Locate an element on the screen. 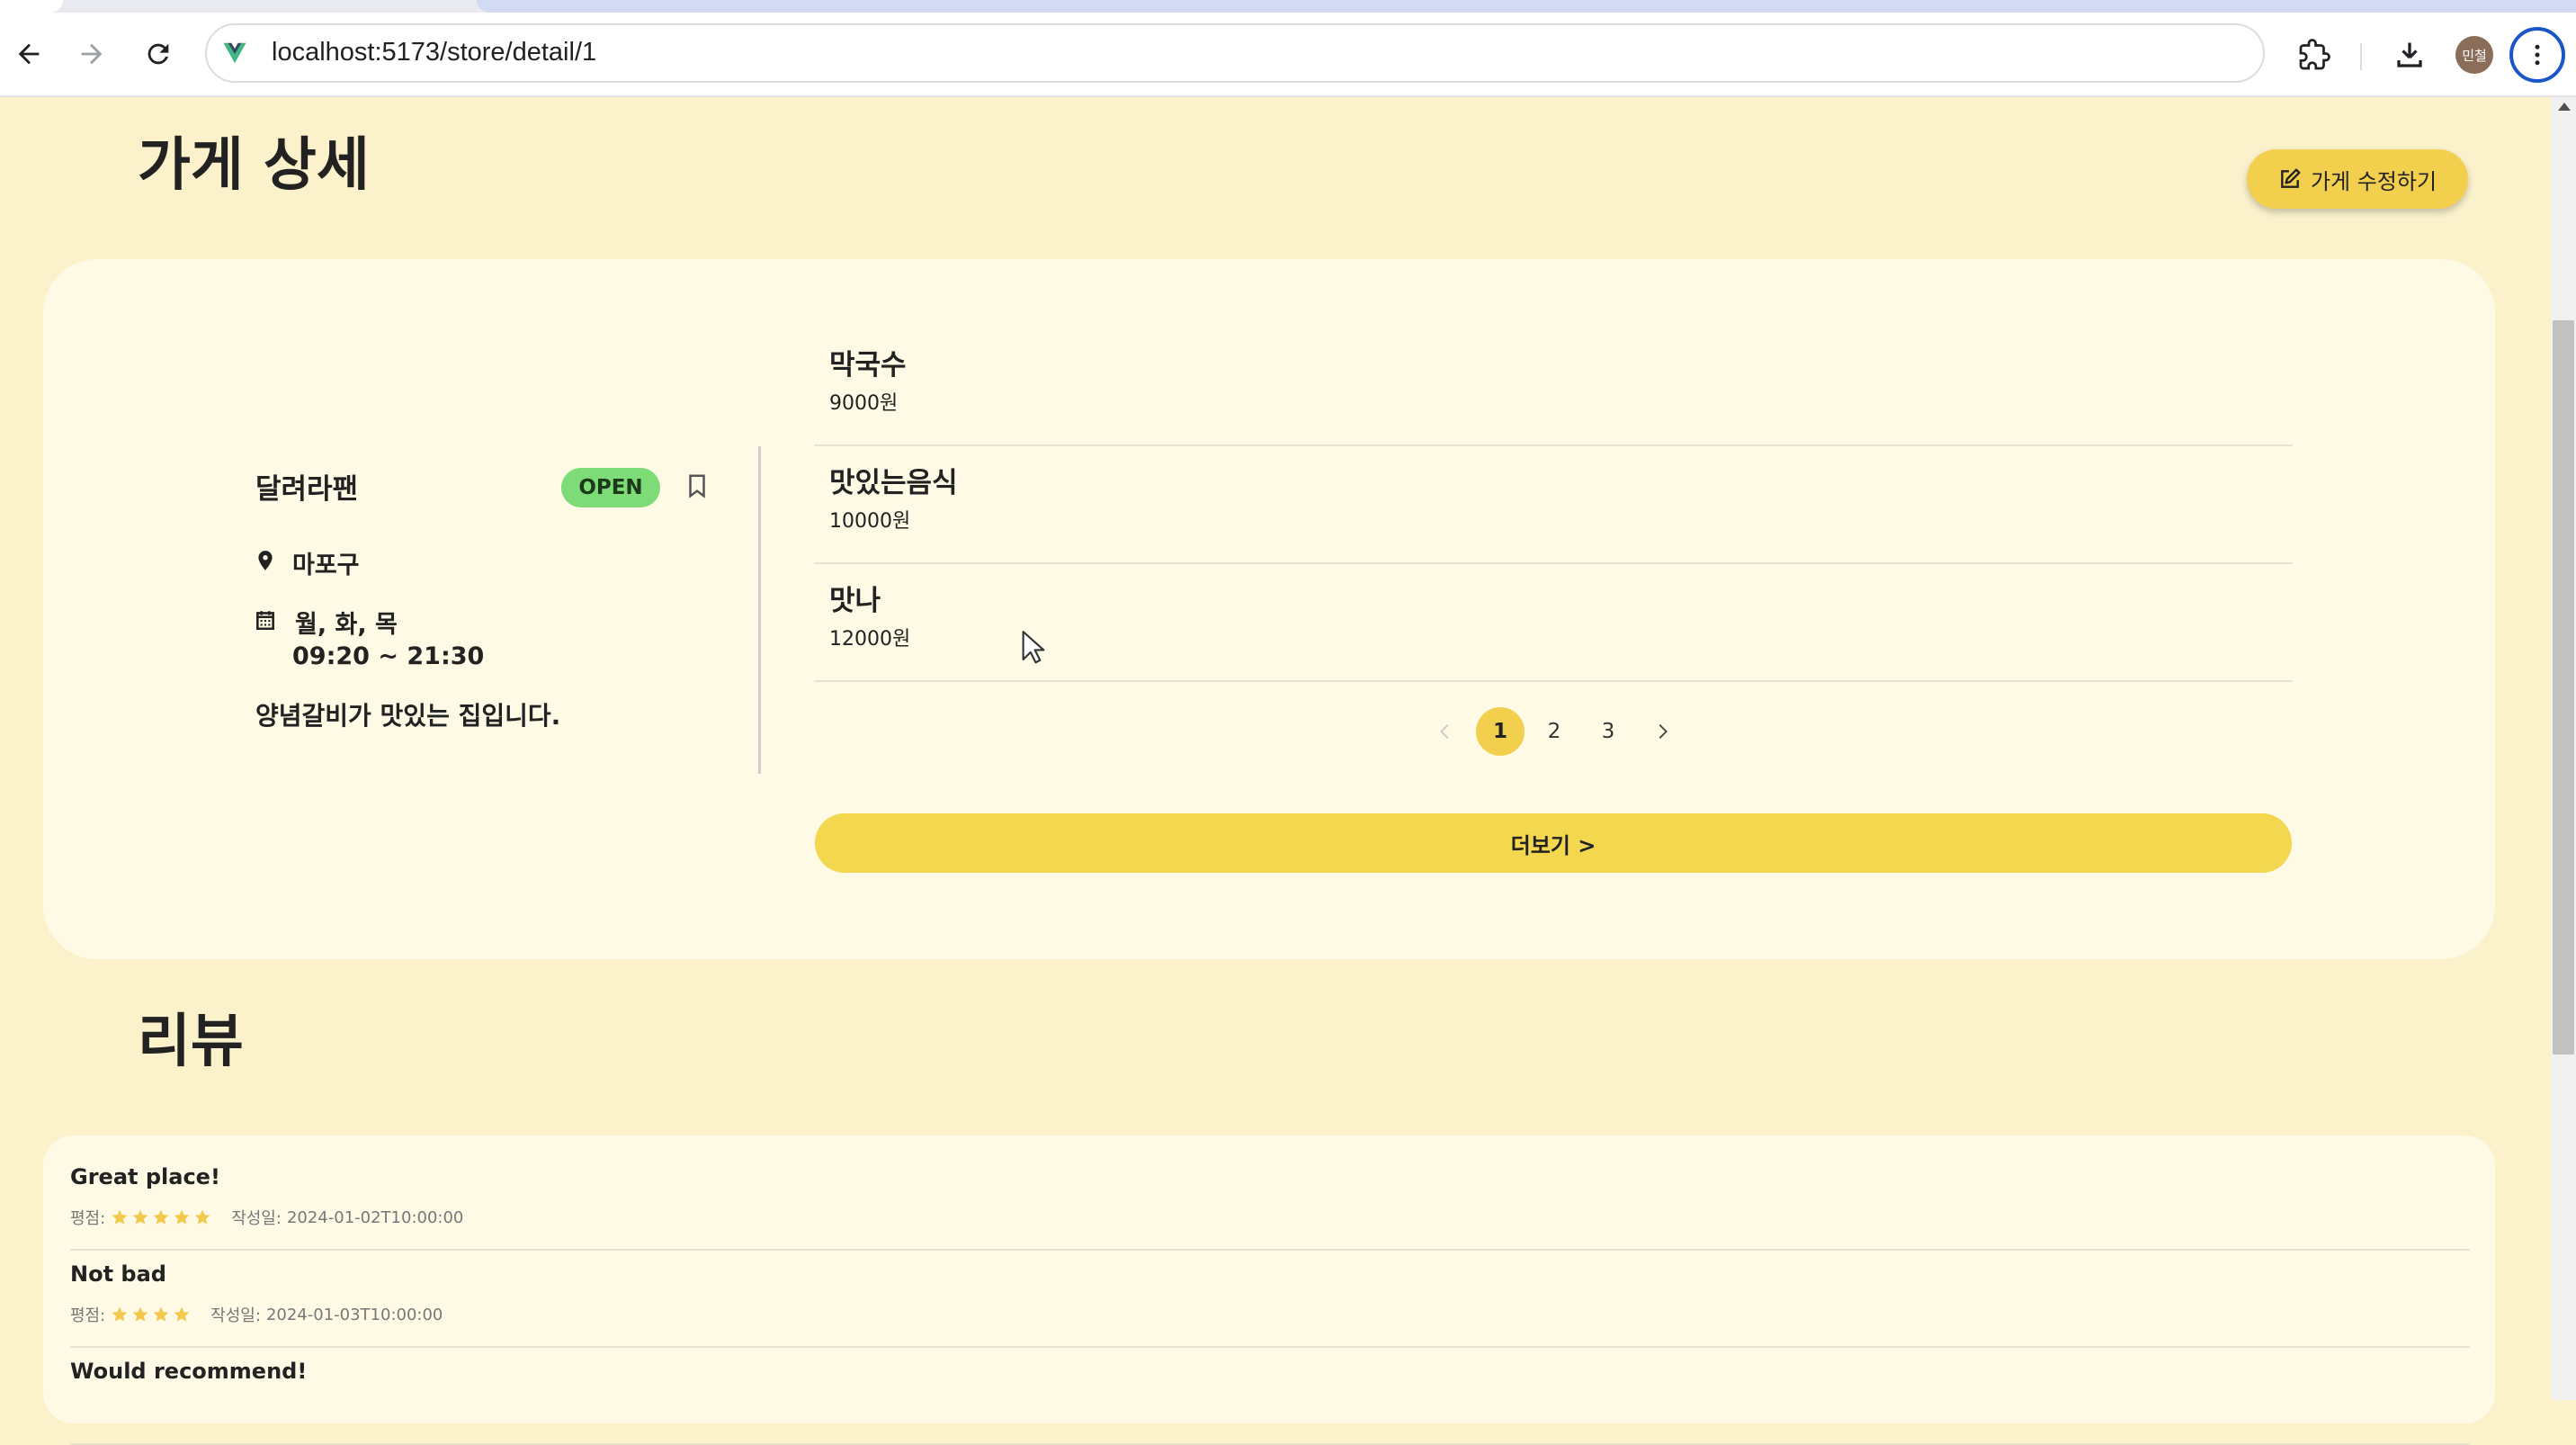 The image size is (2576, 1445). menu-item: 막국수 9000원 is located at coordinates (1553, 388).